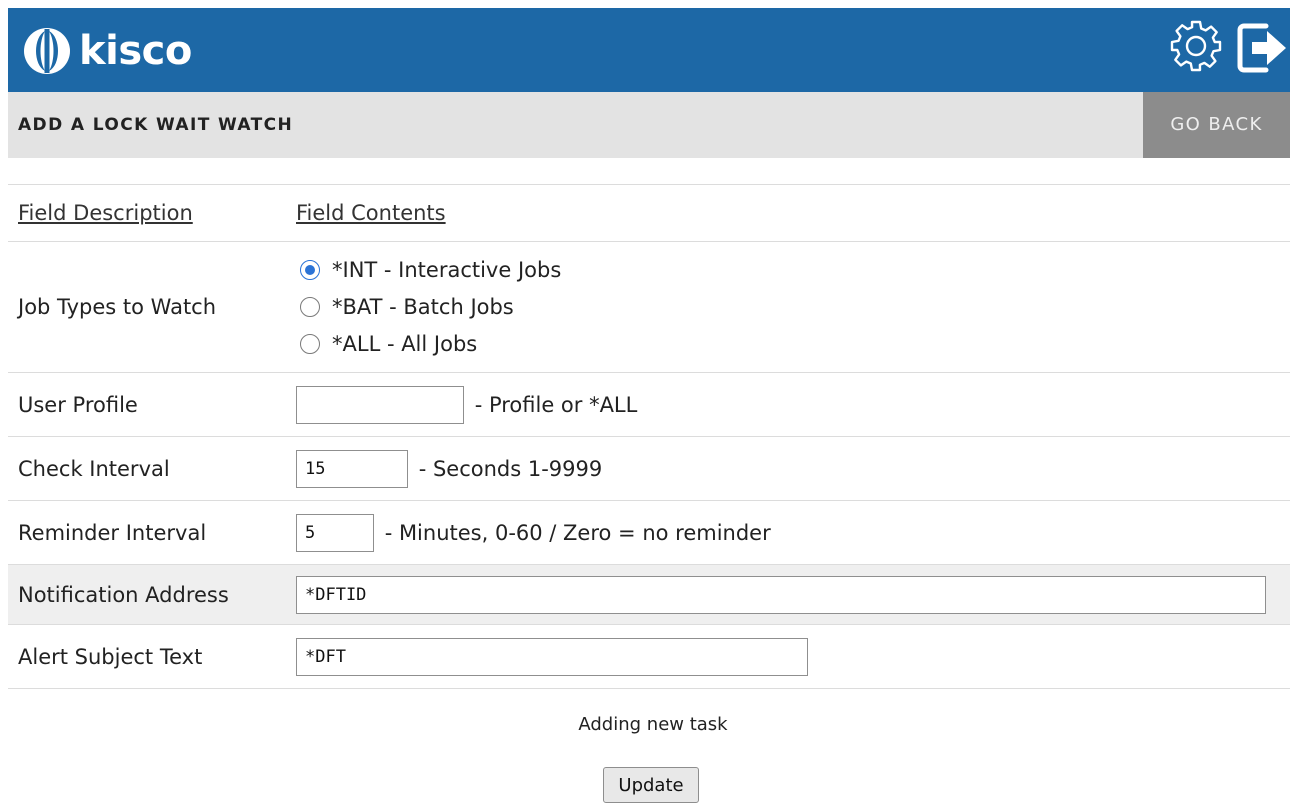 The height and width of the screenshot is (803, 1290). Describe the element at coordinates (147, 656) in the screenshot. I see `alert-subject-label: Alert Subject Text` at that location.